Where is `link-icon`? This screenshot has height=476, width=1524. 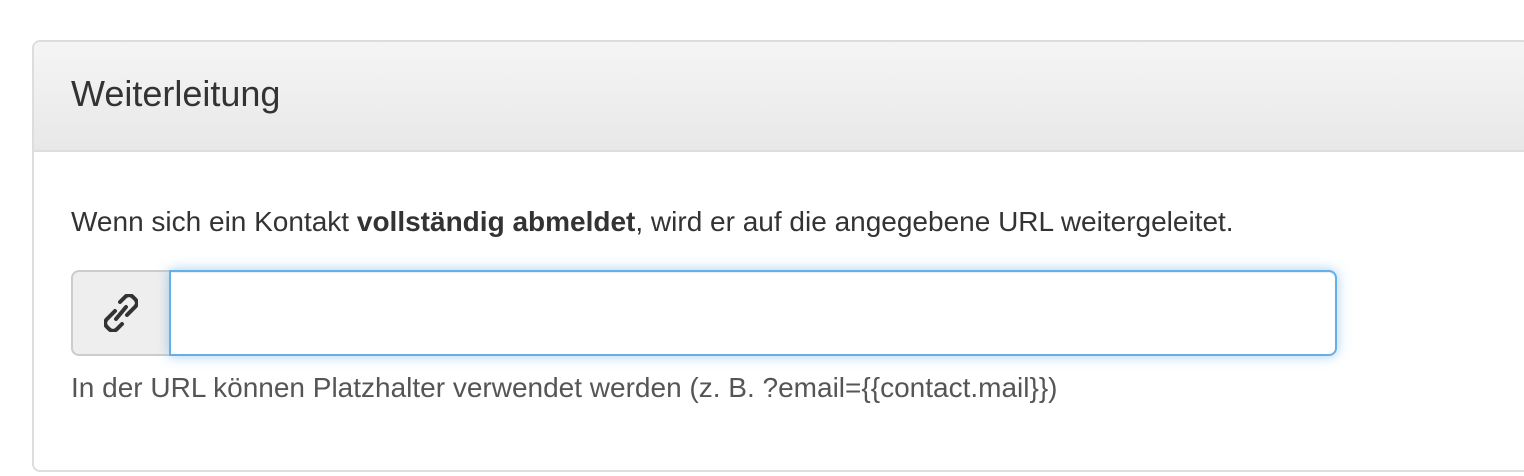
link-icon is located at coordinates (121, 313).